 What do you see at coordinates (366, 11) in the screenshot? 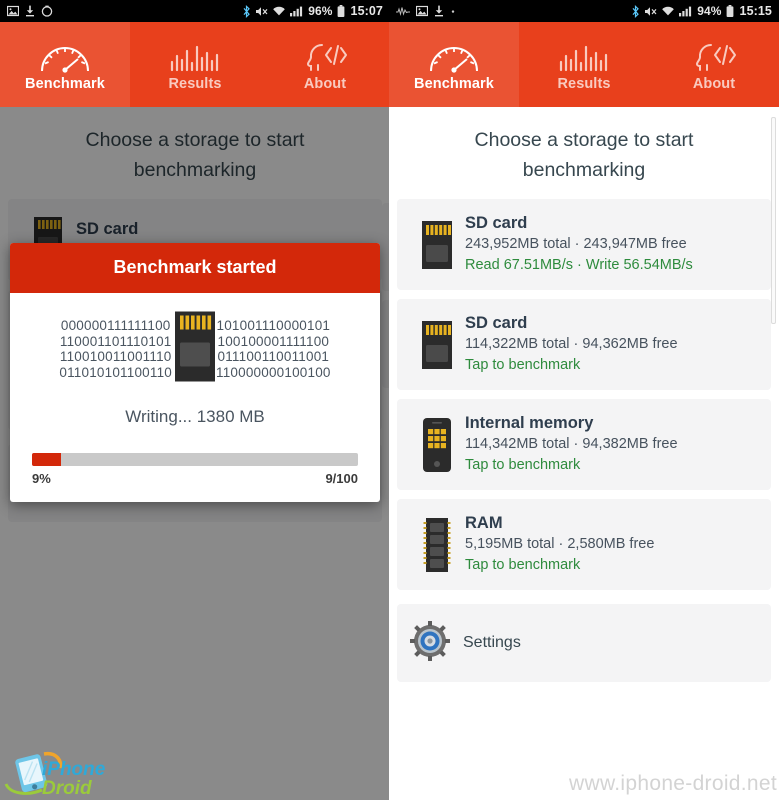
I see `status-clock: 15:07` at bounding box center [366, 11].